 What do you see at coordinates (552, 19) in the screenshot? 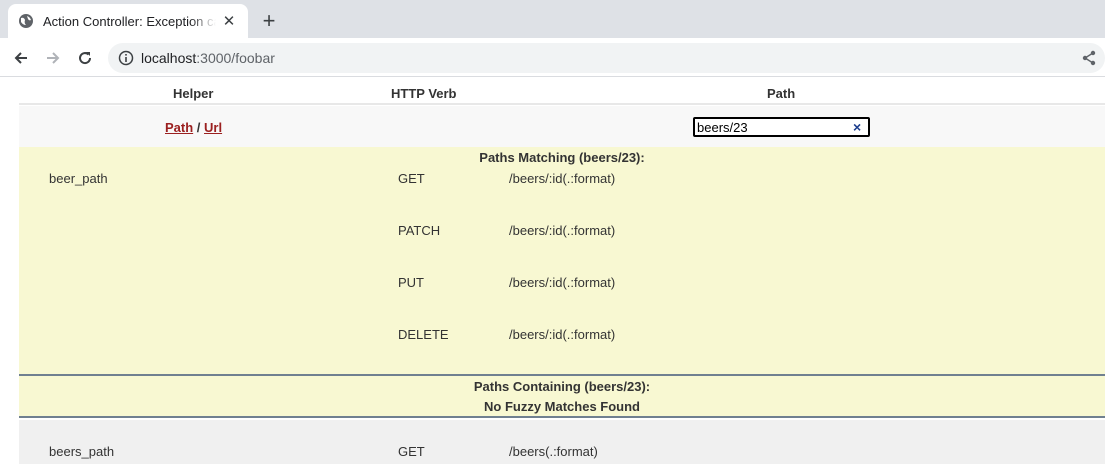
I see `tab-strip: Action Controller: Exception caught ✕ +` at bounding box center [552, 19].